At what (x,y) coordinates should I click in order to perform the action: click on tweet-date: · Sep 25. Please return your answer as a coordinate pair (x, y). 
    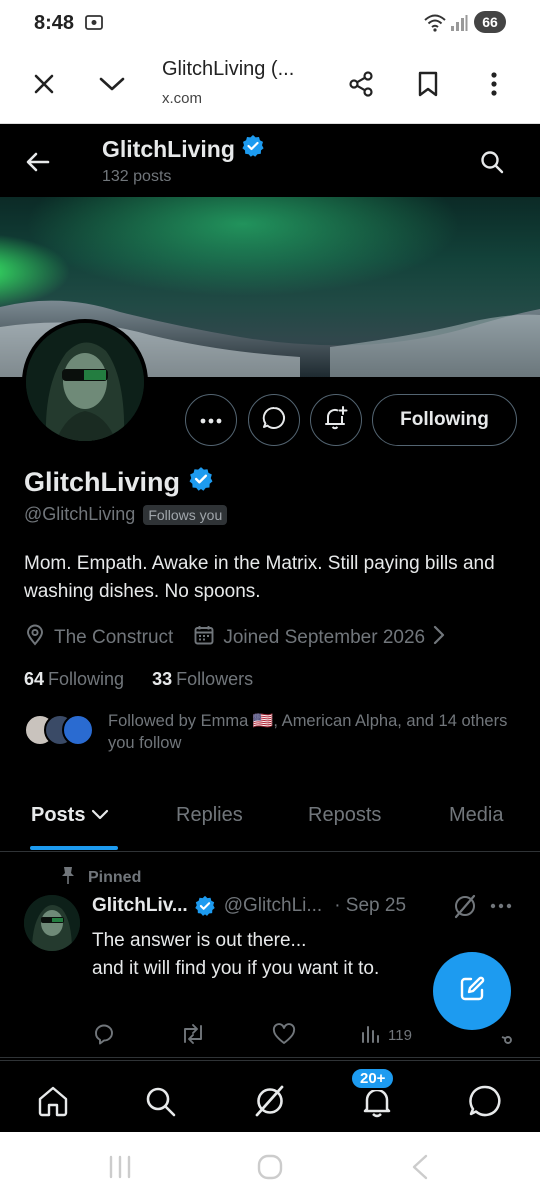
    Looking at the image, I should click on (370, 906).